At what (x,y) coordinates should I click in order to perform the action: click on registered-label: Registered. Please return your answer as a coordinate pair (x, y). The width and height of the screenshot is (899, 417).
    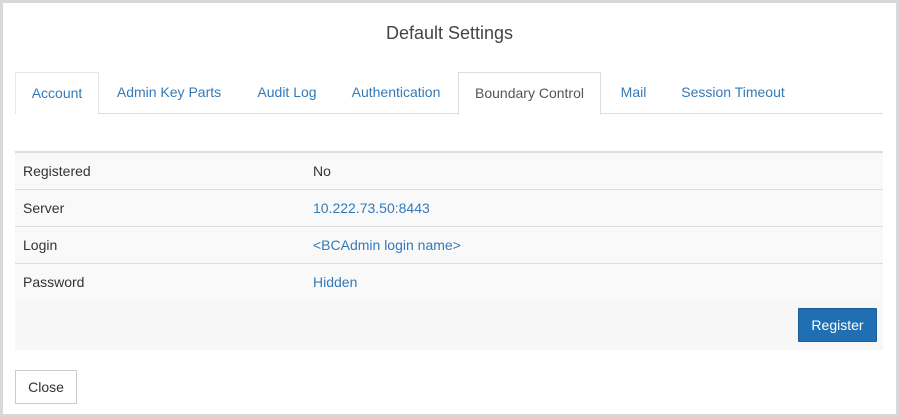
    Looking at the image, I should click on (57, 171).